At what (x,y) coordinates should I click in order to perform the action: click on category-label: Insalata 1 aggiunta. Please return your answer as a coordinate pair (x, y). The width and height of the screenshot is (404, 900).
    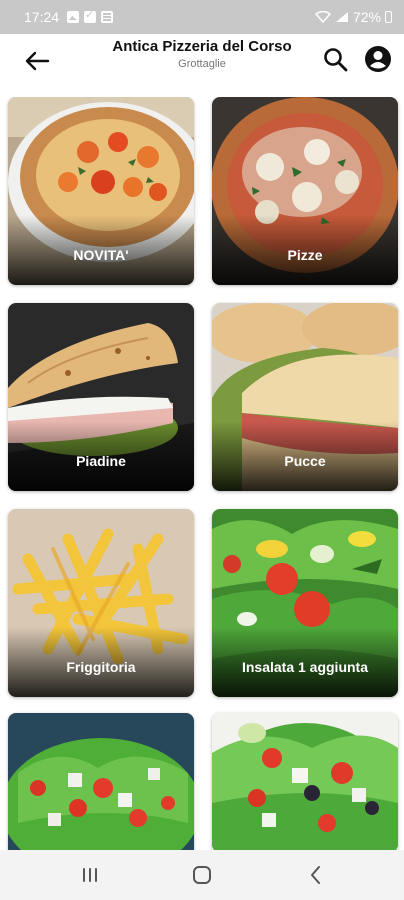
    Looking at the image, I should click on (305, 667).